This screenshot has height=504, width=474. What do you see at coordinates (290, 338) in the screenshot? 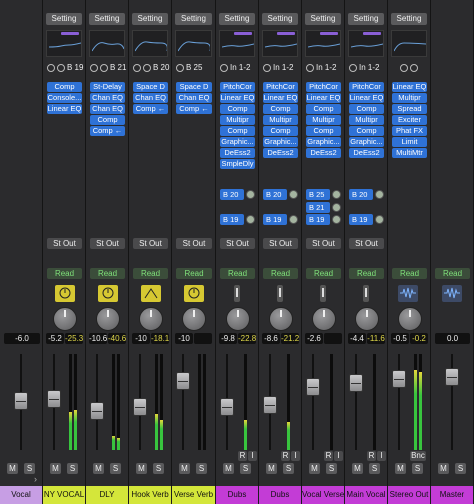
I see `peak-display: -21.2` at bounding box center [290, 338].